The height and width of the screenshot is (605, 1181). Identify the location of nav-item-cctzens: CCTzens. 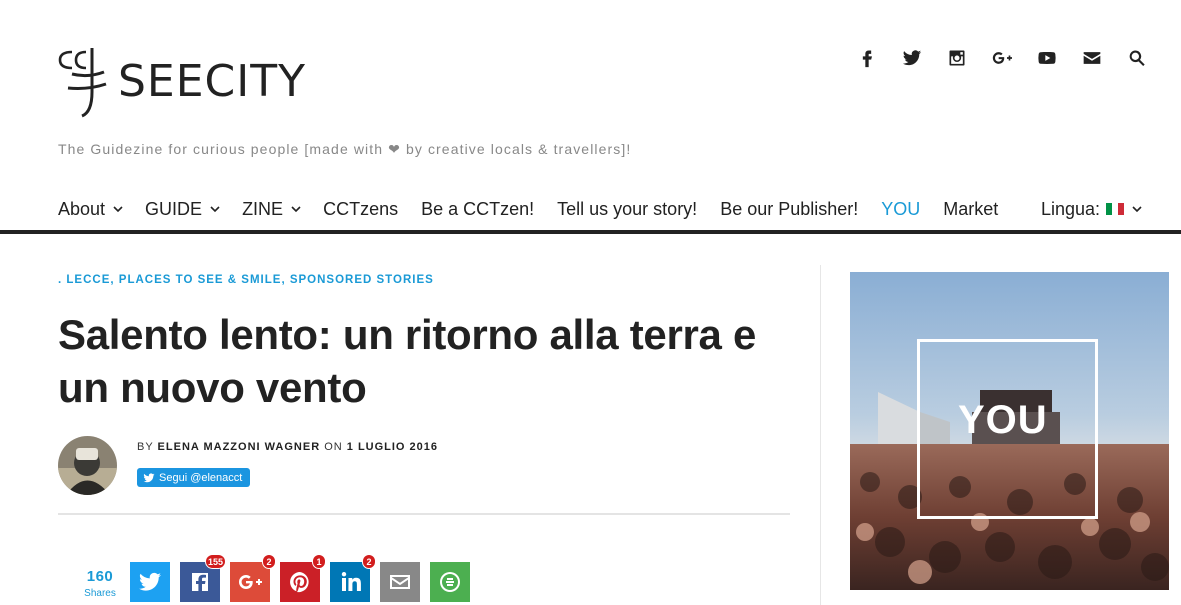
(360, 209).